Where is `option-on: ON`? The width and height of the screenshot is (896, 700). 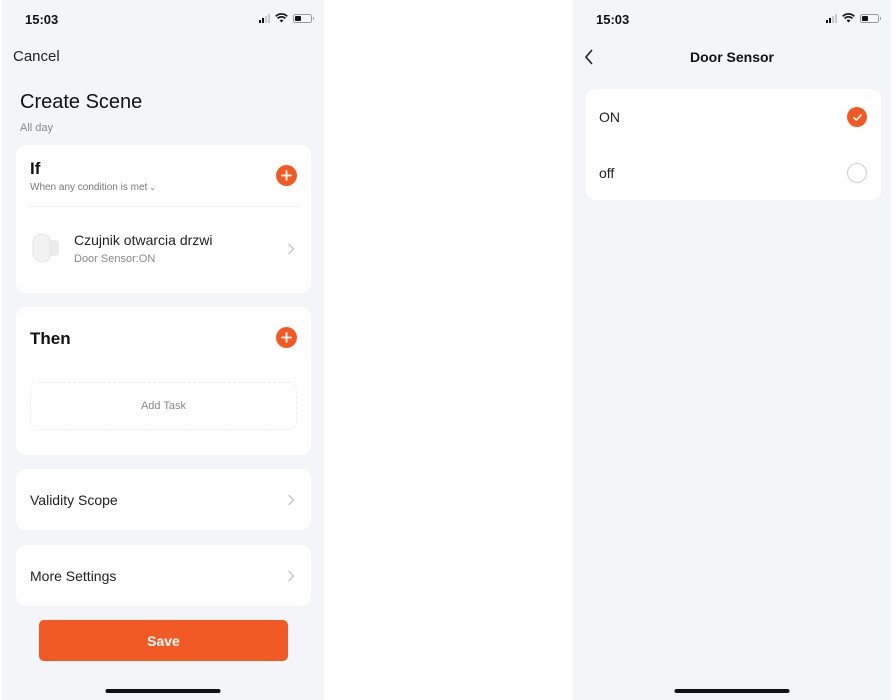 option-on: ON is located at coordinates (733, 116).